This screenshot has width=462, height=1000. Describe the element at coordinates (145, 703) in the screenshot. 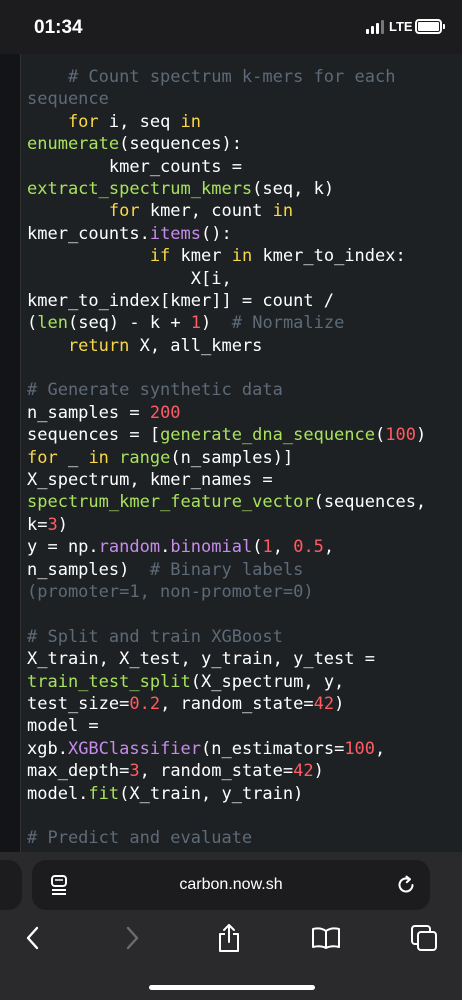

I see `code-token-num: 0.2` at that location.